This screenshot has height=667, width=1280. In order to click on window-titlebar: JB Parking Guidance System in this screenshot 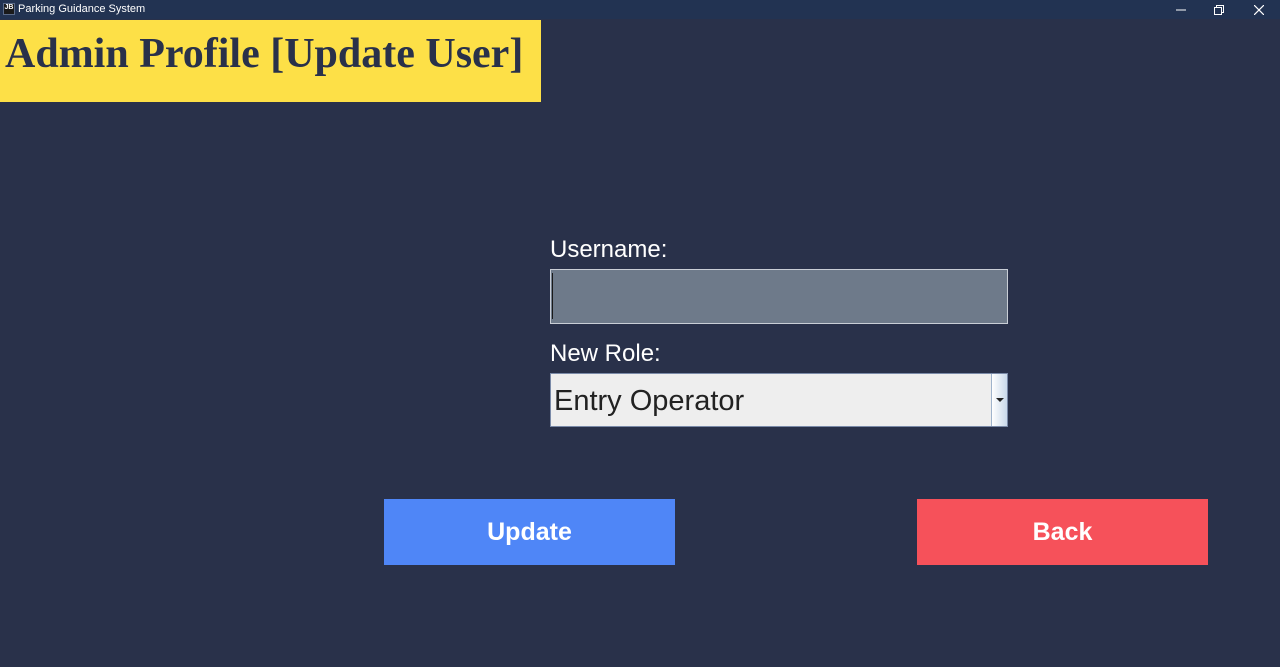, I will do `click(640, 9)`.